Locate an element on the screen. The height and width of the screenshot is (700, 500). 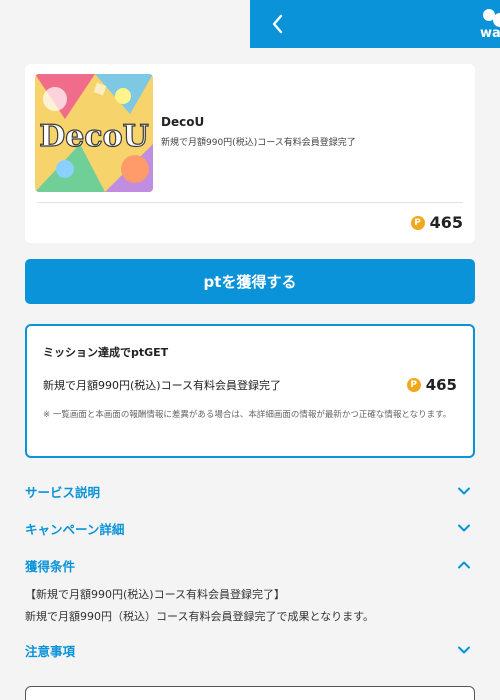
logo-text: wa is located at coordinates (490, 33).